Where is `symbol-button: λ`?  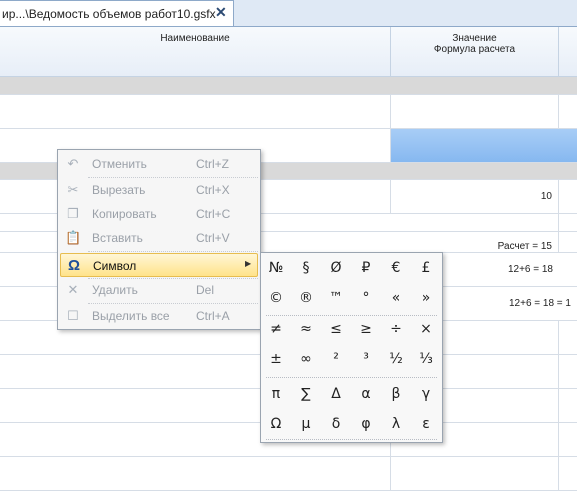
symbol-button: λ is located at coordinates (396, 424).